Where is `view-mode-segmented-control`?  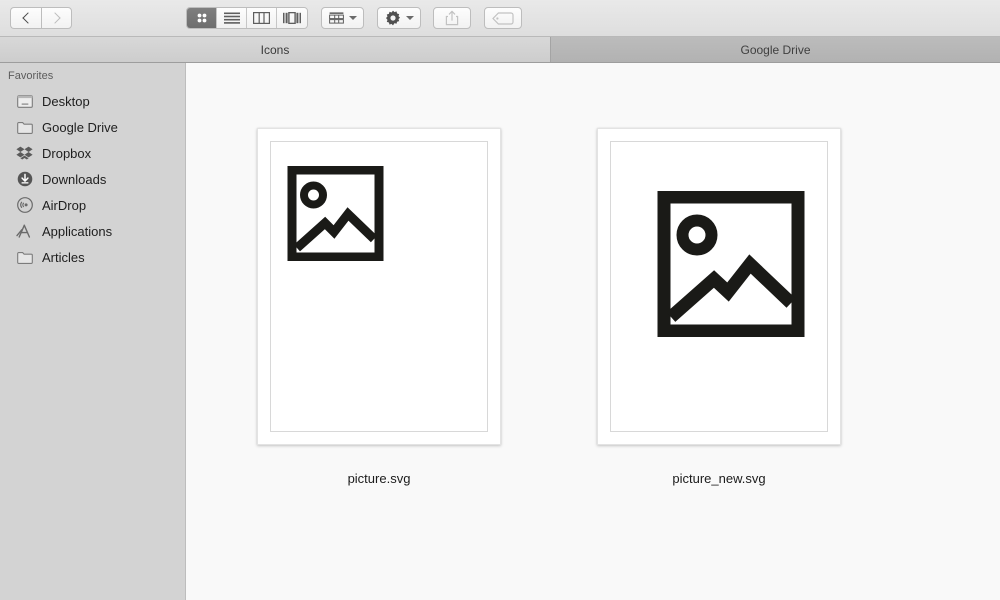
view-mode-segmented-control is located at coordinates (247, 18).